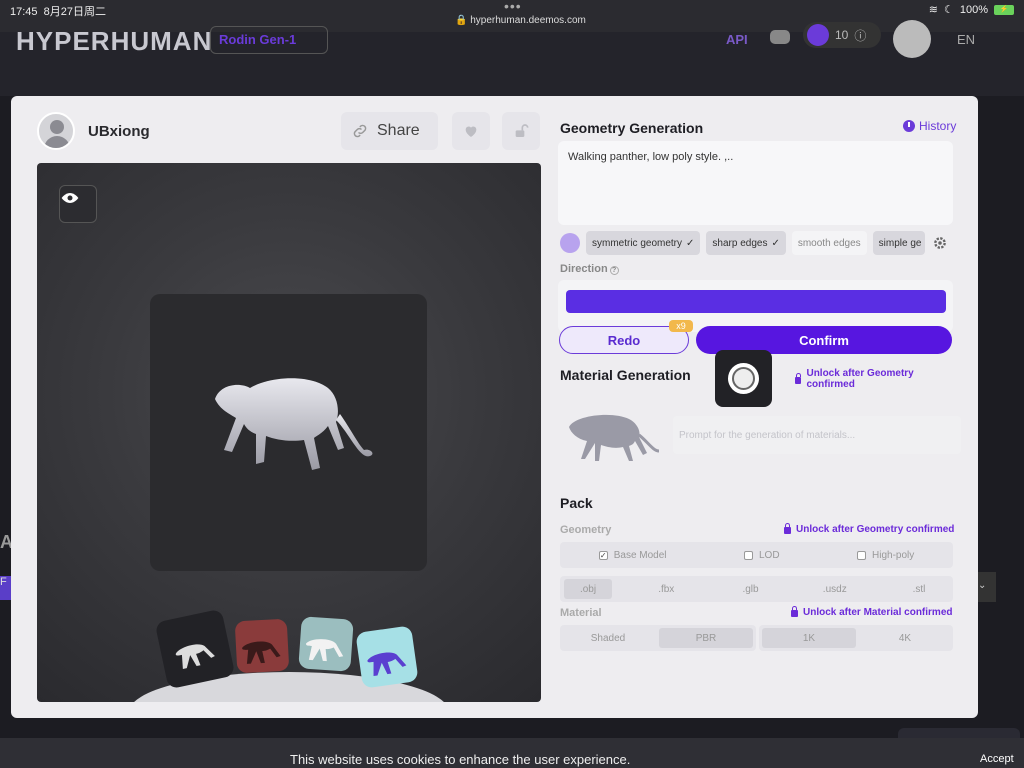  I want to click on redo-count-badge: x9, so click(681, 326).